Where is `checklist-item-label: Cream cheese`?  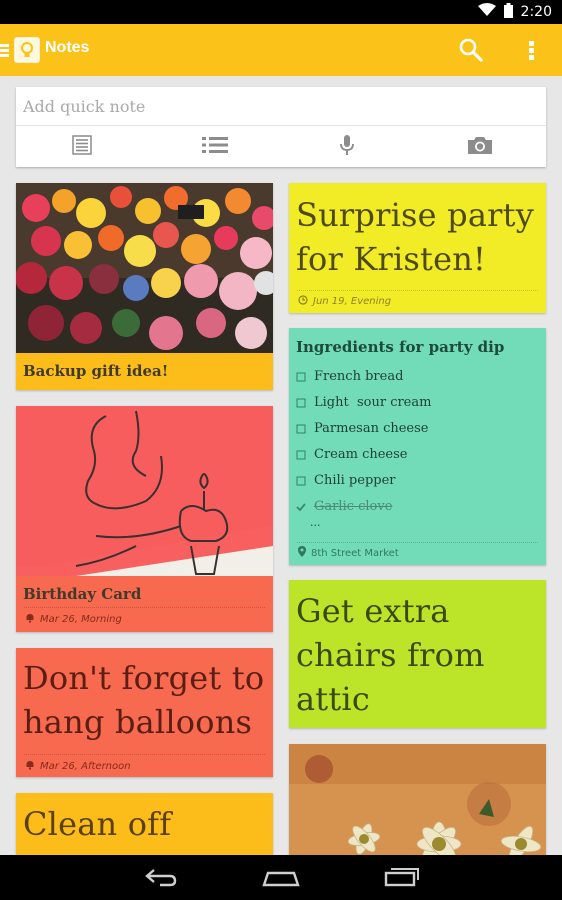
checklist-item-label: Cream cheese is located at coordinates (361, 454).